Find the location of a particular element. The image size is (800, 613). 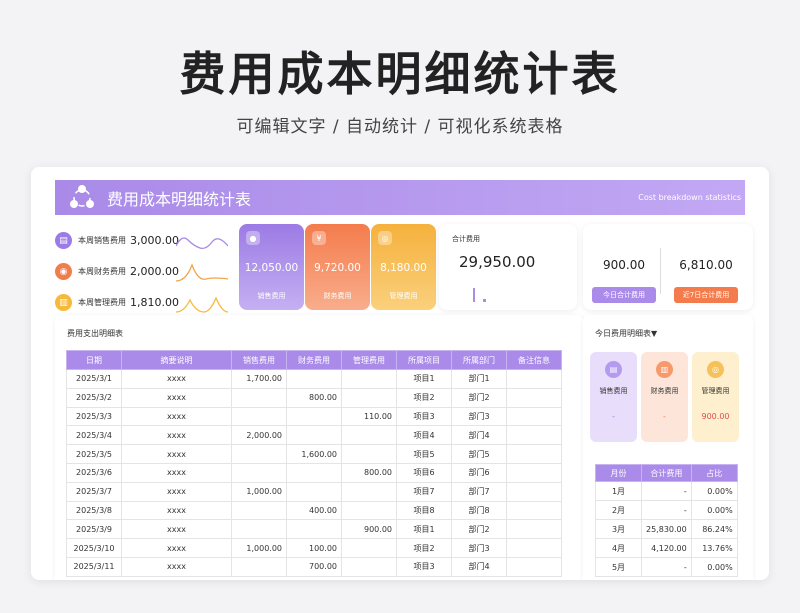

today-total-button: 今日合计费用 is located at coordinates (624, 295).